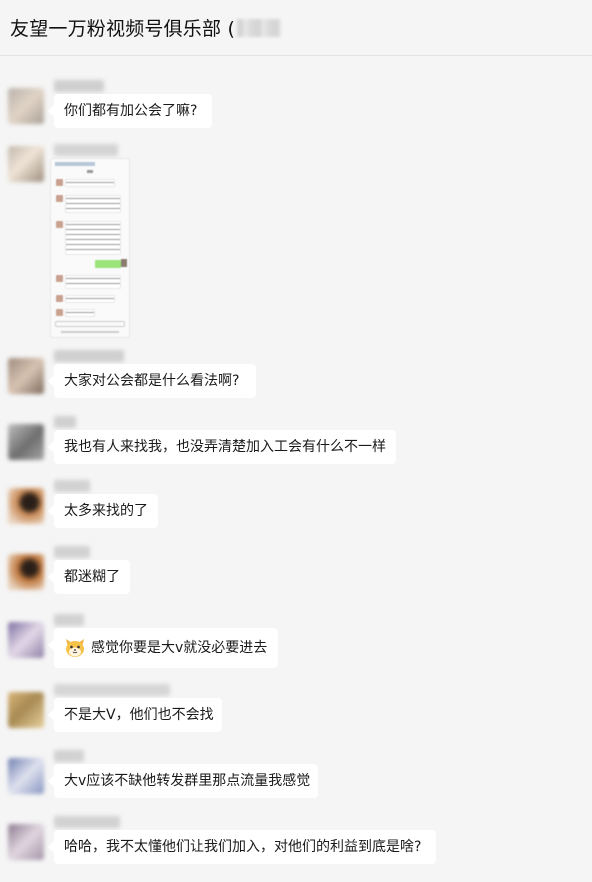  What do you see at coordinates (135, 715) in the screenshot?
I see `message-bubble: 不是大V，他们也不会找` at bounding box center [135, 715].